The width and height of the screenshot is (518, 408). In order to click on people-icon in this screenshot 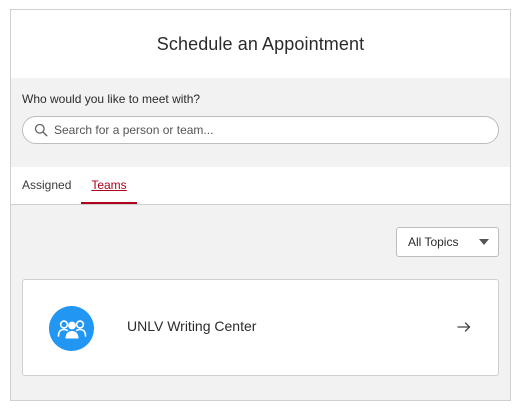, I will do `click(71, 328)`.